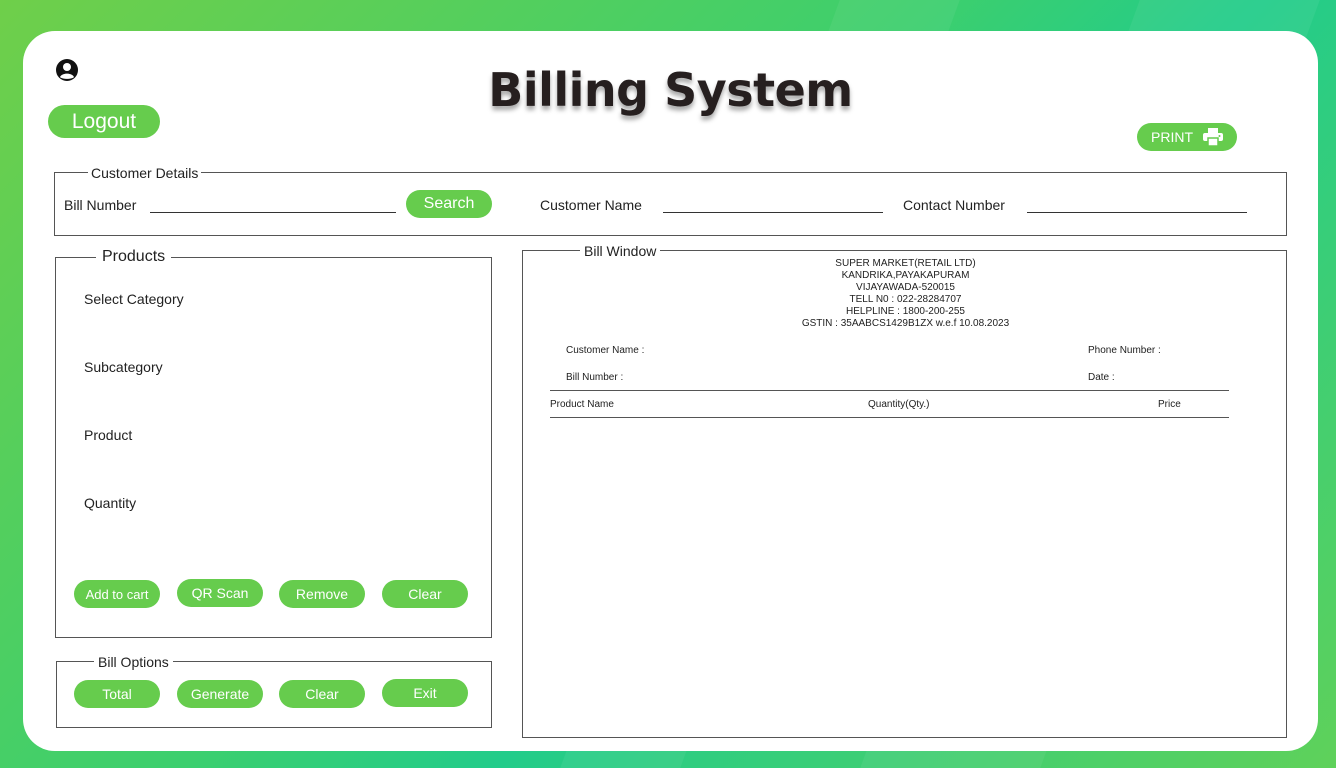  What do you see at coordinates (905, 263) in the screenshot?
I see `store-name: SUPER MARKET(RETAIL LTD)` at bounding box center [905, 263].